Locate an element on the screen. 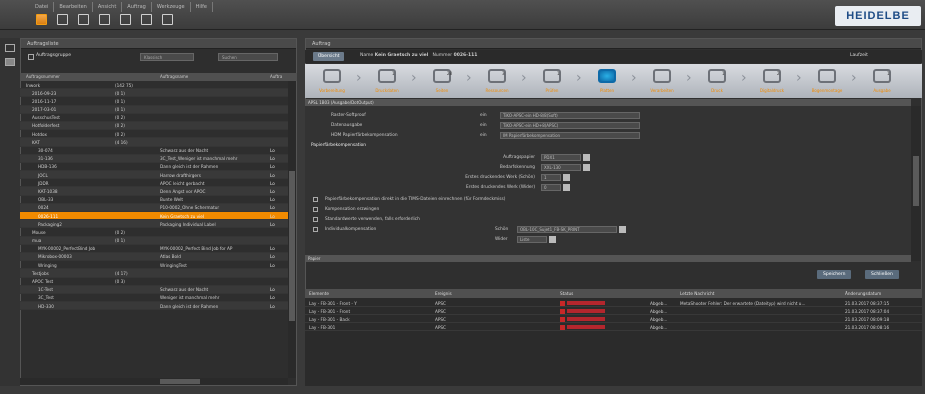 This screenshot has width=925, height=394. job-tree-row: mua (0 1) is located at coordinates (154, 240).